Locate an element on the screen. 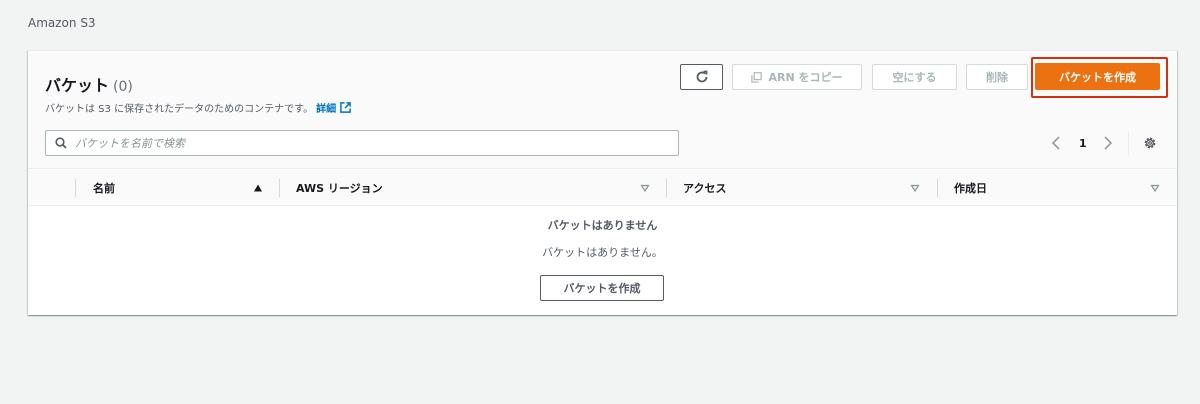 The image size is (1200, 404). bucket-count: (0) is located at coordinates (123, 87).